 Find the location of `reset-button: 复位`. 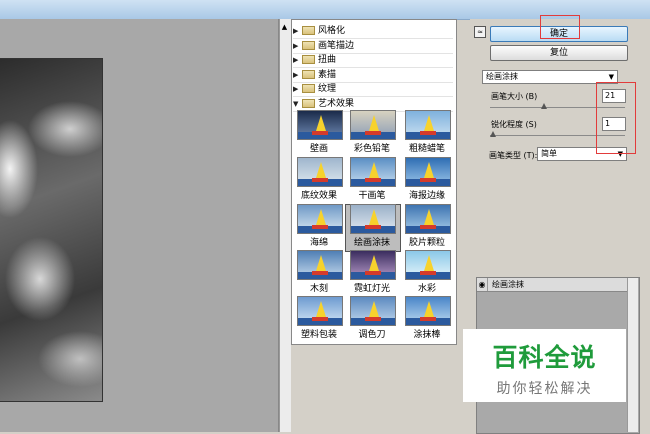

reset-button: 复位 is located at coordinates (559, 53).